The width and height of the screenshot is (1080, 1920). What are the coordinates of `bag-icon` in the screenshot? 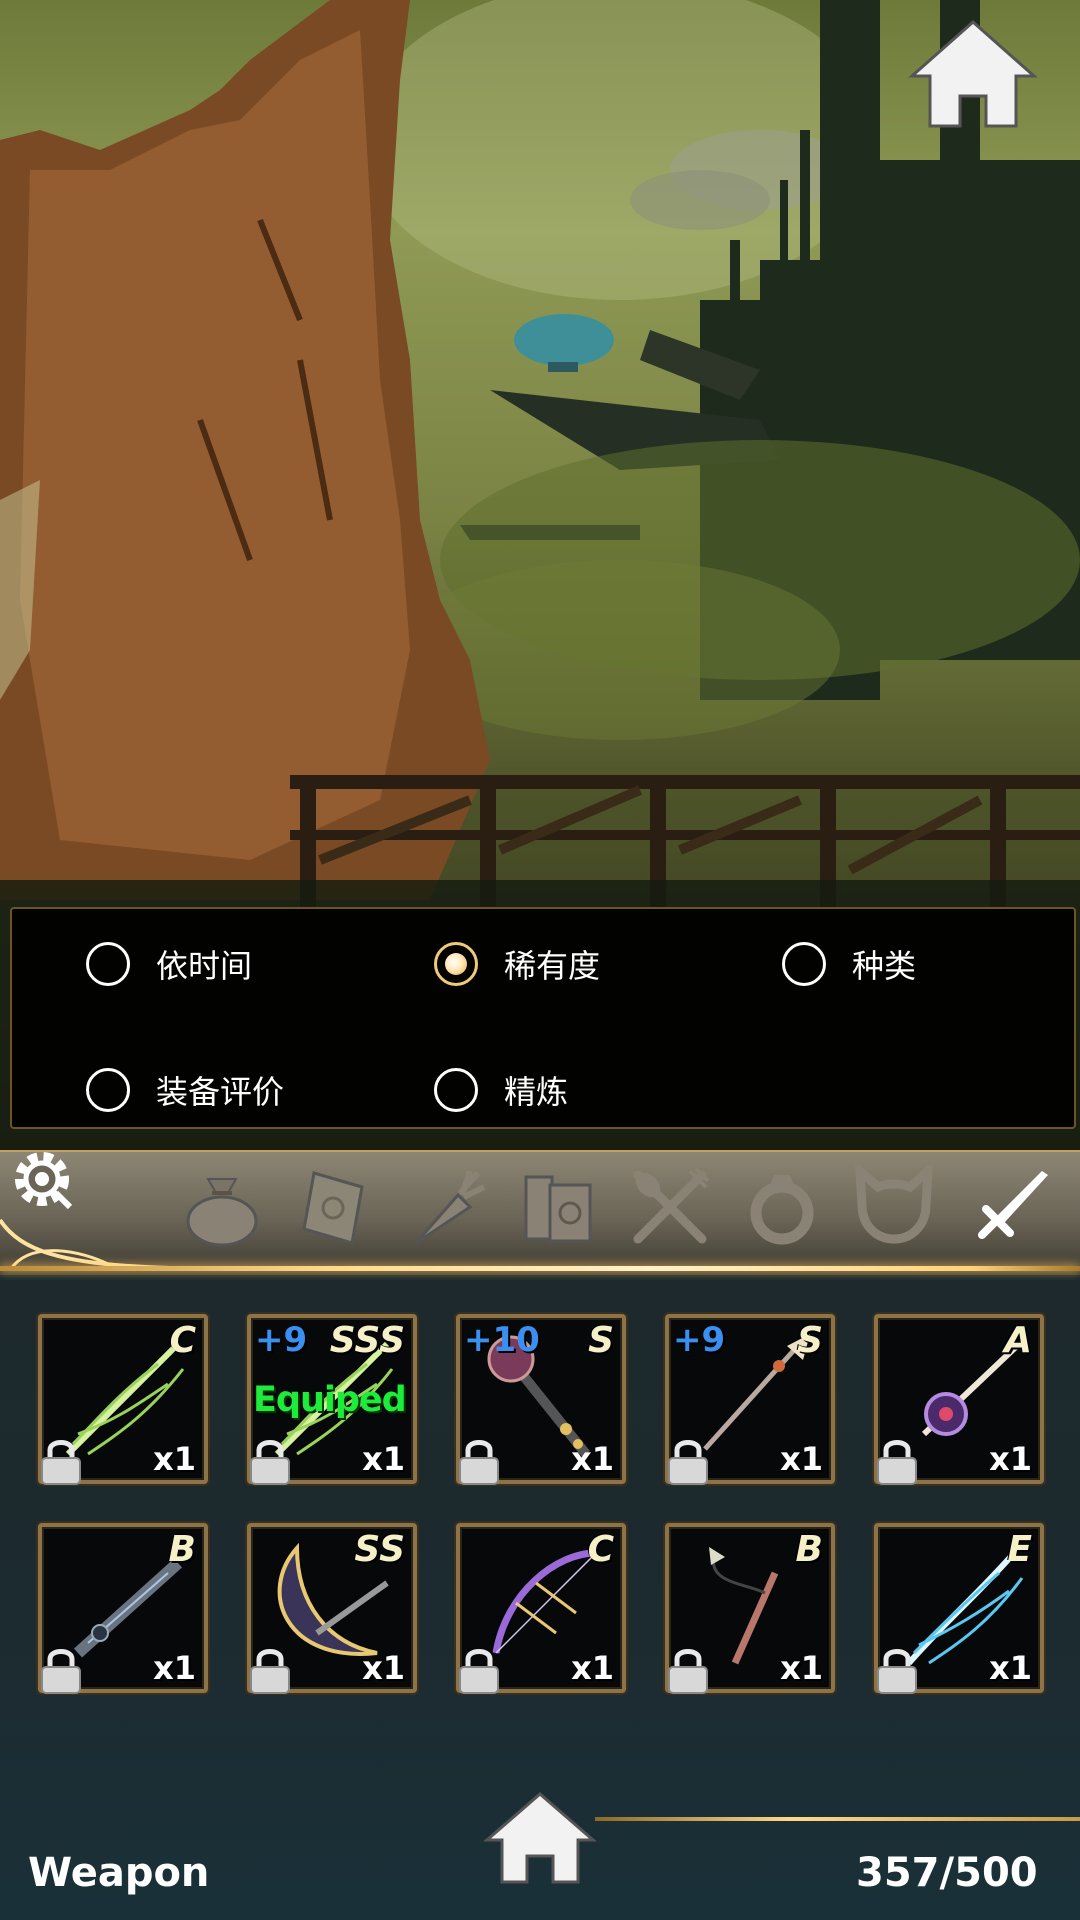 It's located at (222, 1212).